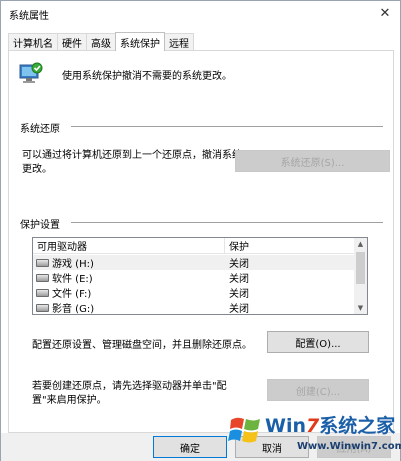  What do you see at coordinates (43, 127) in the screenshot?
I see `restore-group-title: 系统还原` at bounding box center [43, 127].